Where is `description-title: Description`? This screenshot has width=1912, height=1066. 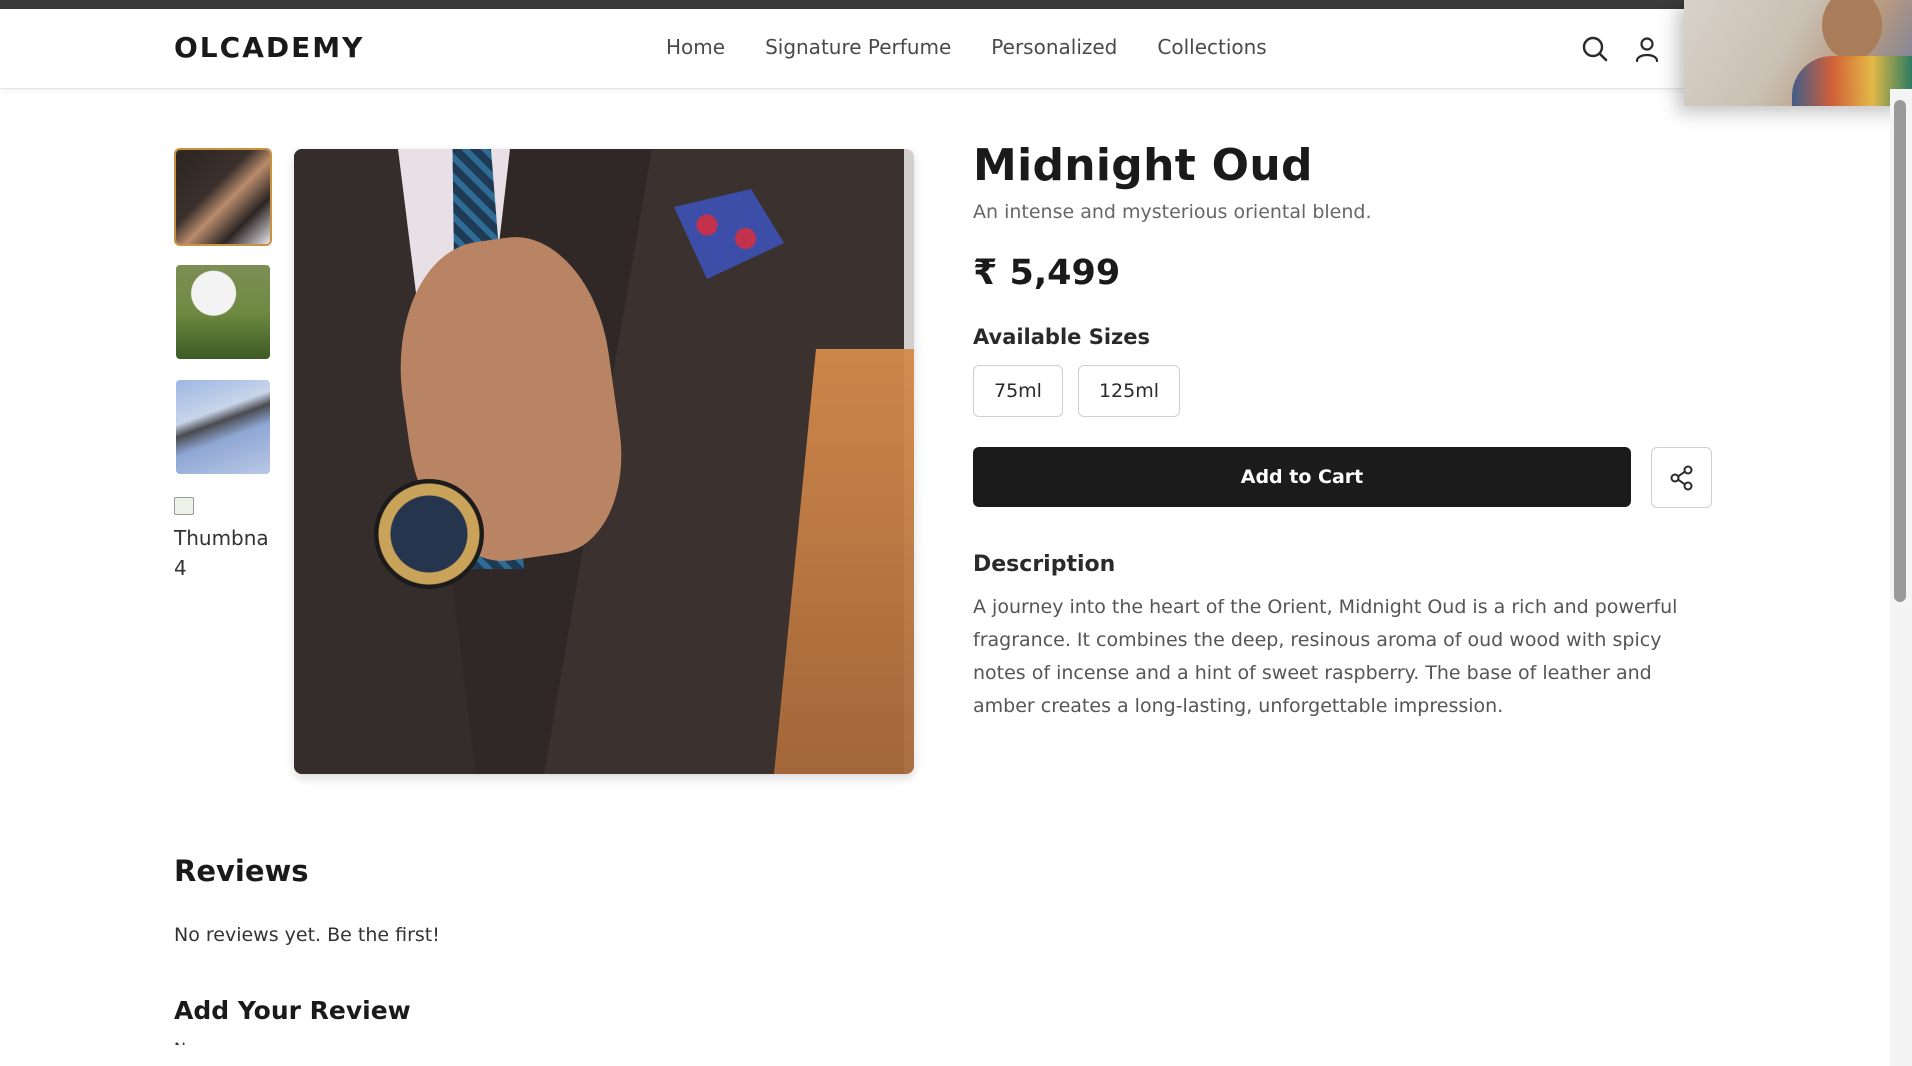 description-title: Description is located at coordinates (1044, 564).